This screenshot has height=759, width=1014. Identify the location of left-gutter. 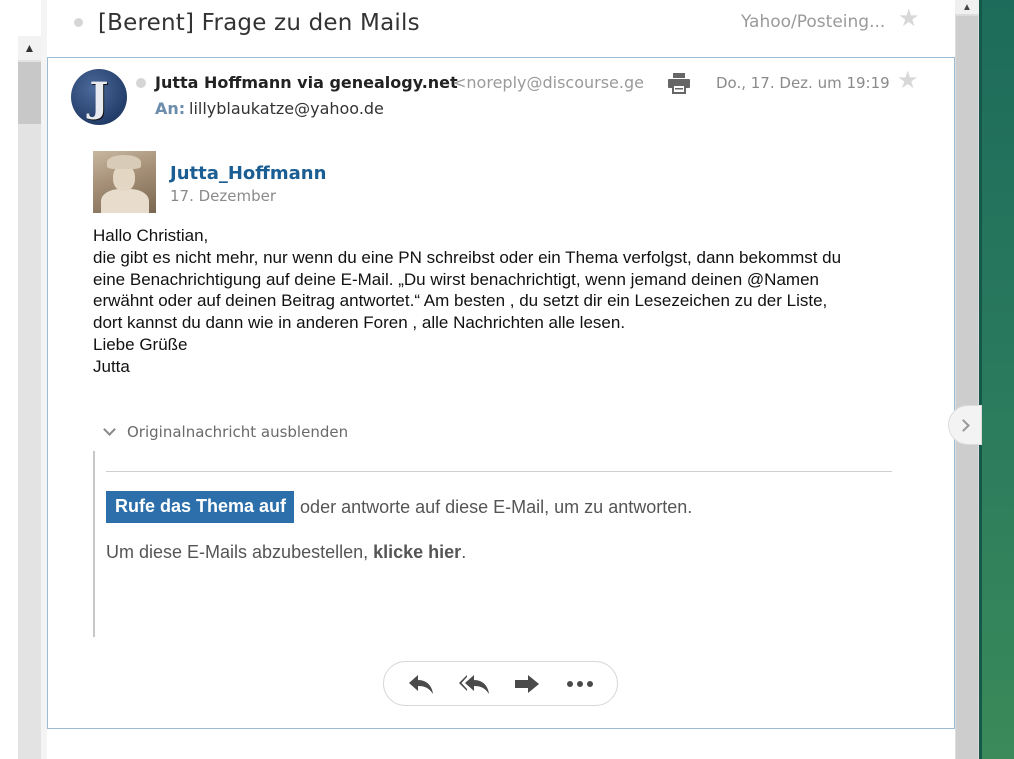
(9, 379).